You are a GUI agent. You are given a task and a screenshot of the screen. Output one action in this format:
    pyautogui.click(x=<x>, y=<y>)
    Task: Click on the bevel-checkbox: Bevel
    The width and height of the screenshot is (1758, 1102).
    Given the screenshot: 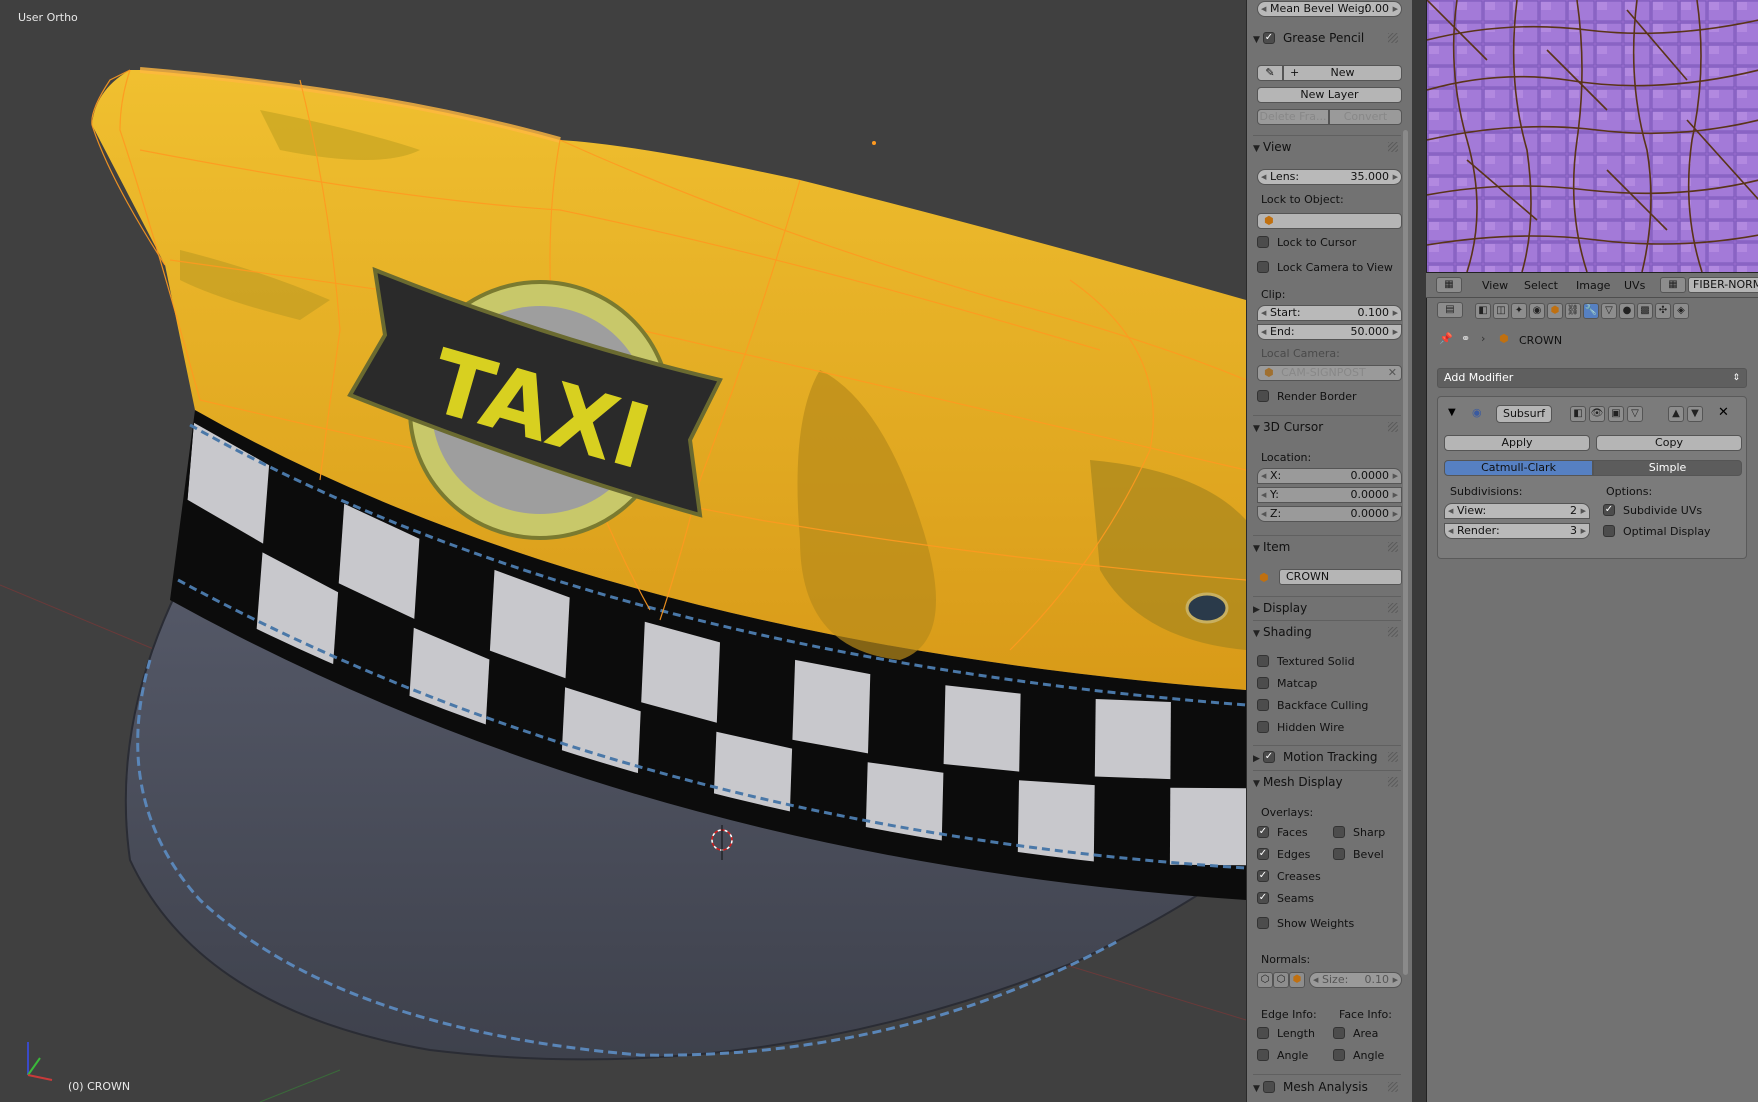 What is the action you would take?
    pyautogui.click(x=1358, y=856)
    